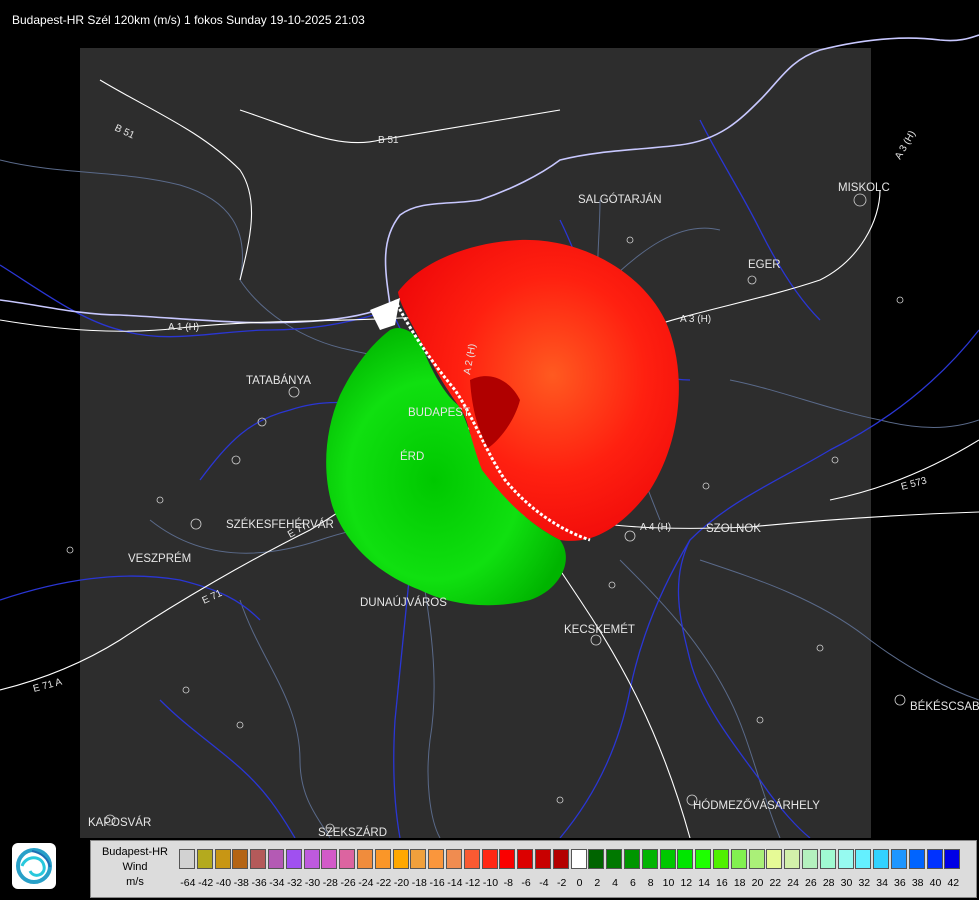 The height and width of the screenshot is (900, 979). What do you see at coordinates (366, 883) in the screenshot?
I see `legend-tick-label: -24` at bounding box center [366, 883].